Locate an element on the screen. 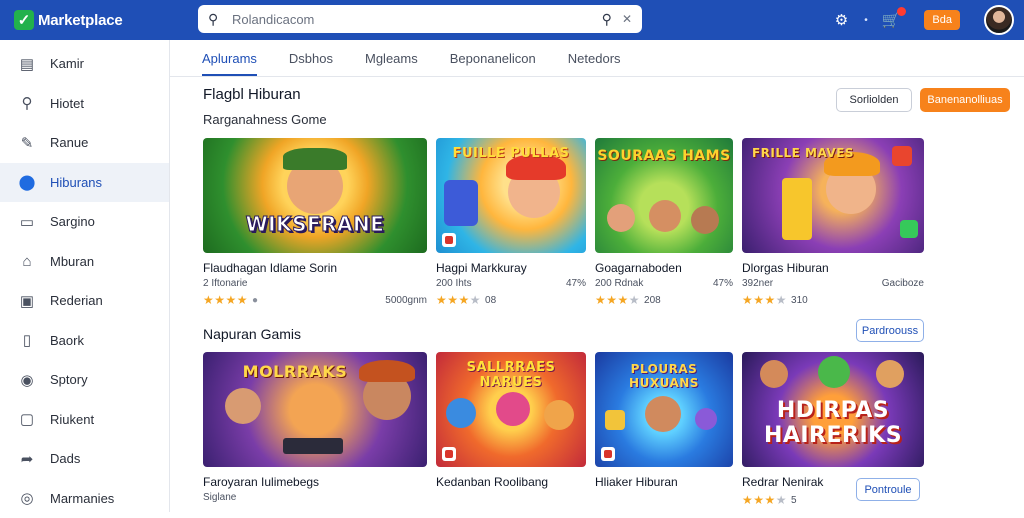 This screenshot has height=518, width=1024. app-name: Marketplace is located at coordinates (80, 20).